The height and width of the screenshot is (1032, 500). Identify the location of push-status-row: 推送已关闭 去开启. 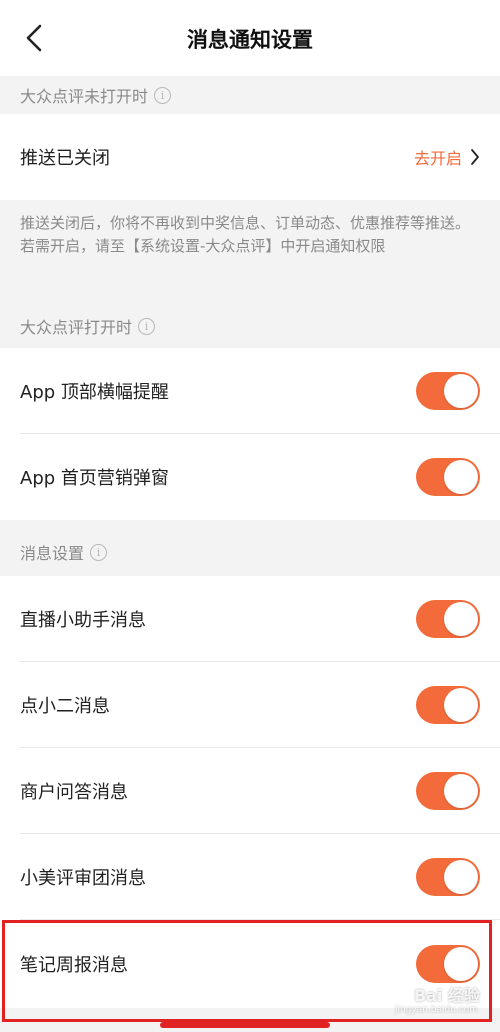
(250, 157).